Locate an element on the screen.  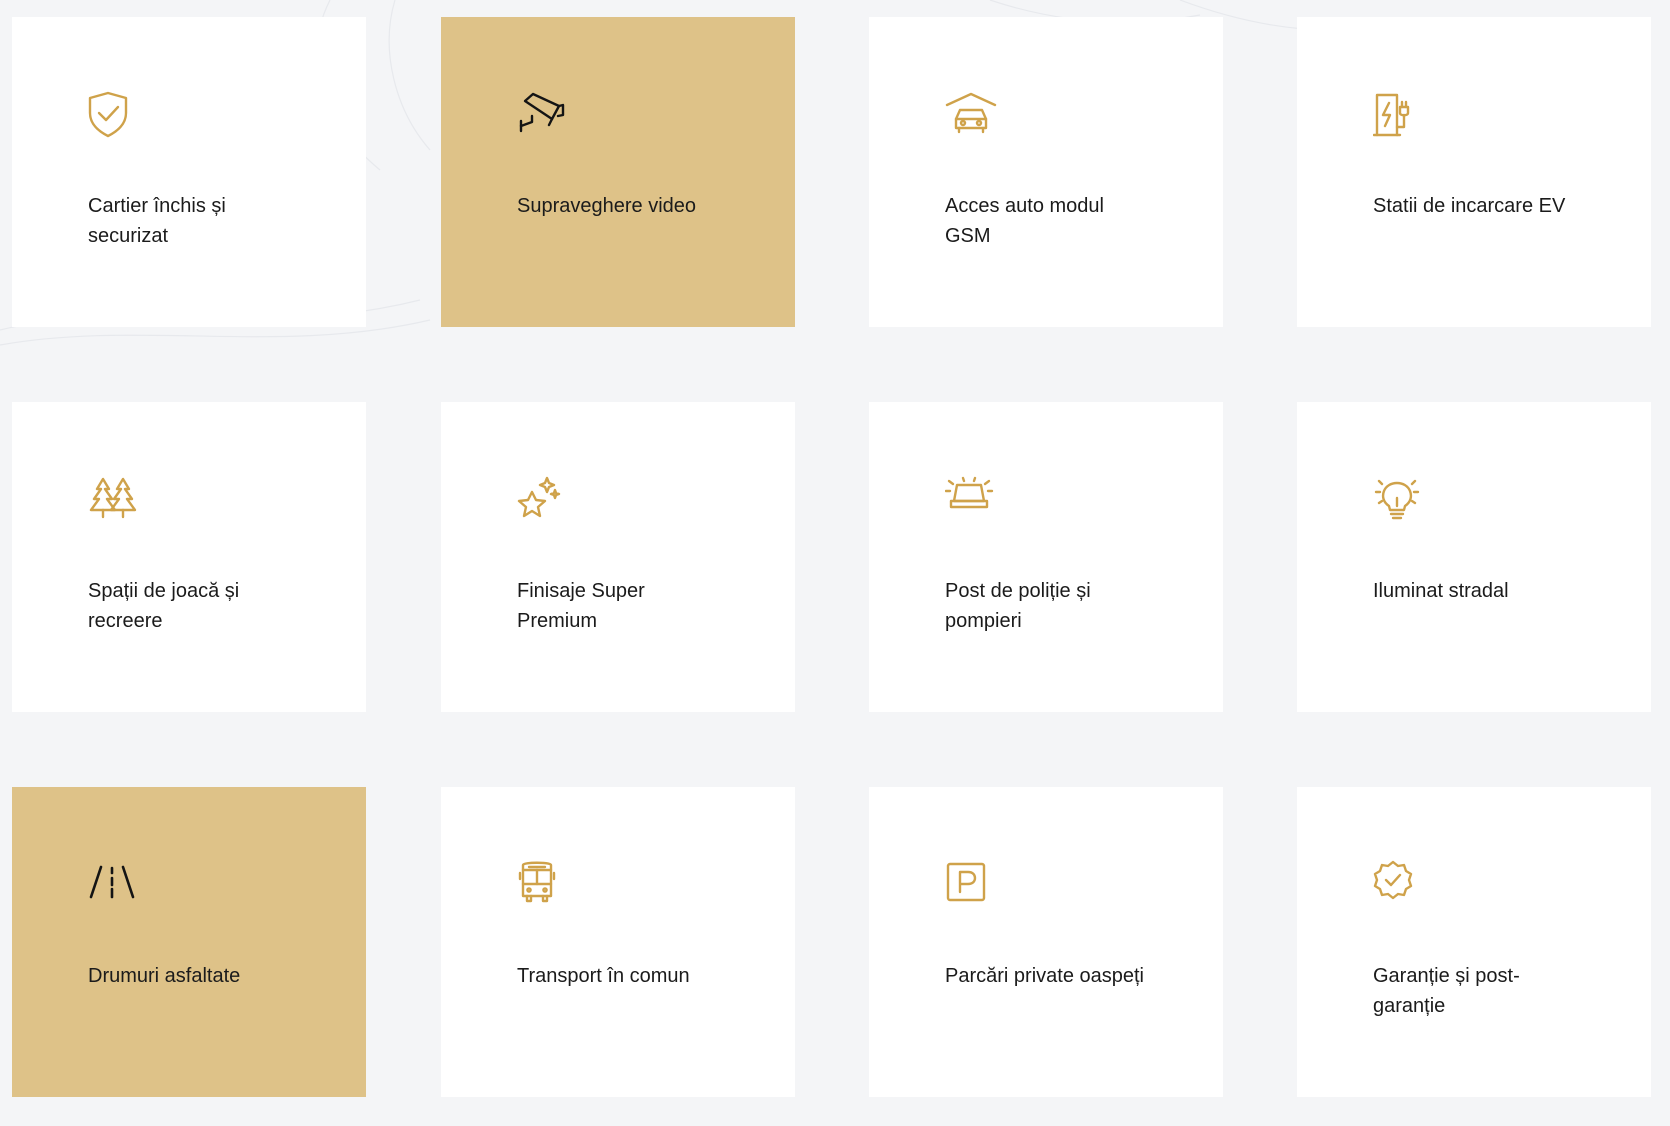
feature-label: Cartier închis și securizat is located at coordinates (157, 221).